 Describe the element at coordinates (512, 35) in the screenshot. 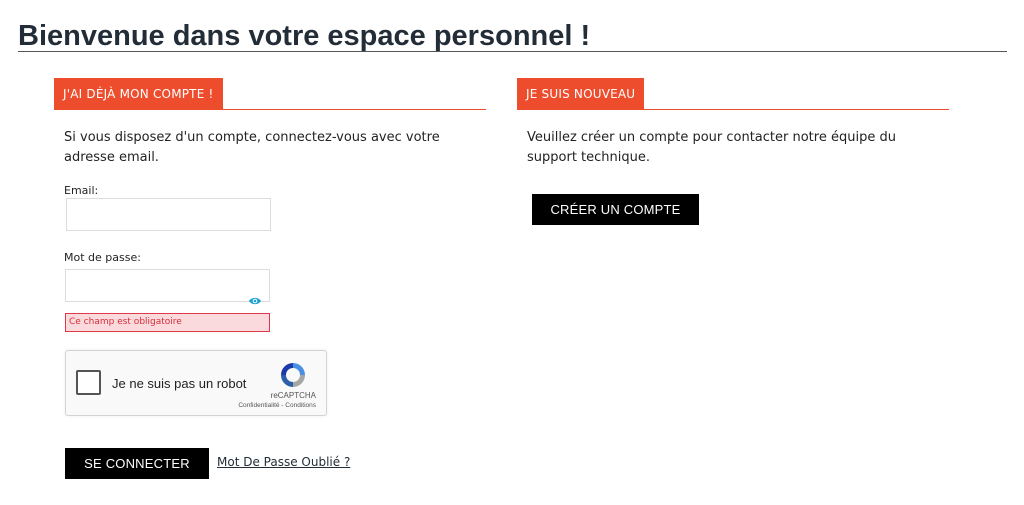

I see `page-title: Bienvenue dans votre espace personnel !` at that location.